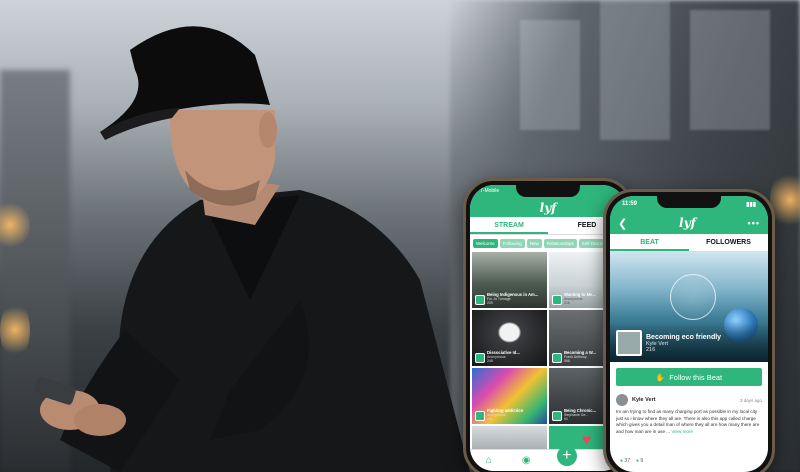 The height and width of the screenshot is (472, 800). Describe the element at coordinates (693, 297) in the screenshot. I see `bubble-graphic` at that location.